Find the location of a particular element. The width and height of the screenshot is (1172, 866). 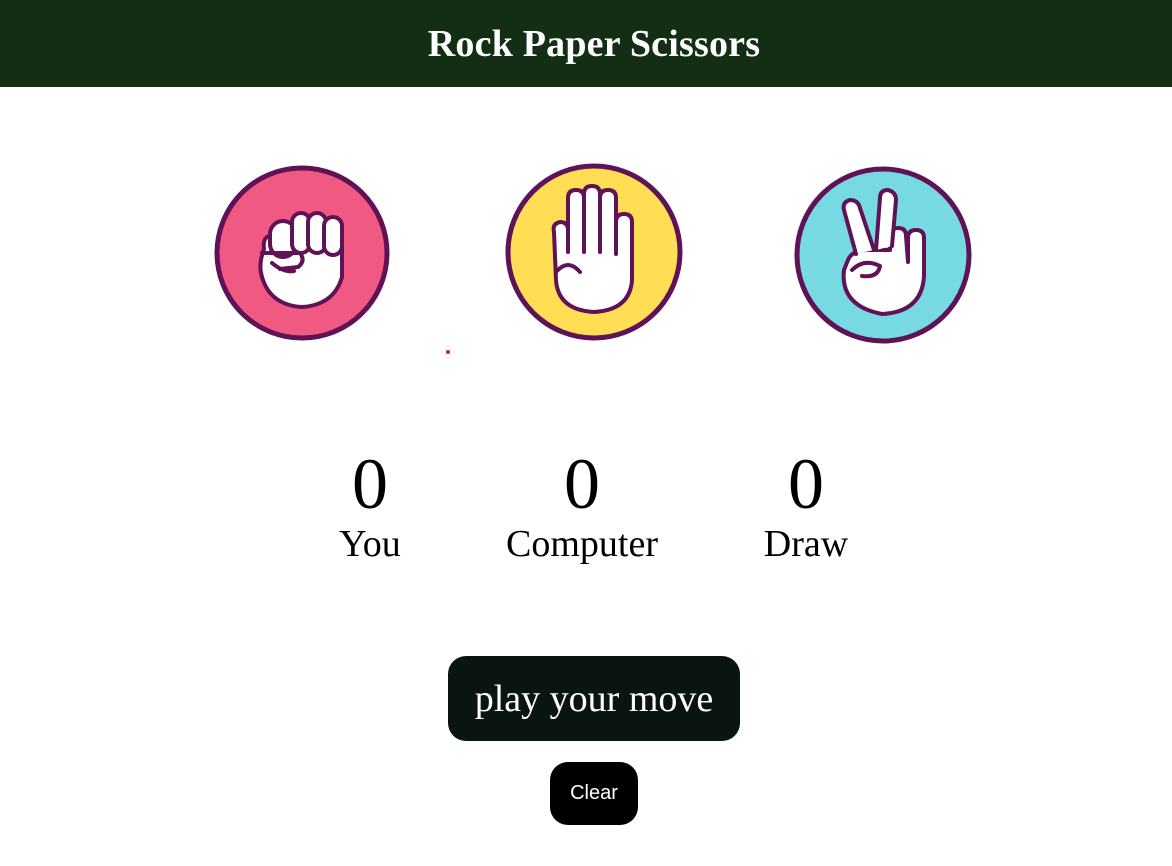

play-move-button: play your move is located at coordinates (594, 698).